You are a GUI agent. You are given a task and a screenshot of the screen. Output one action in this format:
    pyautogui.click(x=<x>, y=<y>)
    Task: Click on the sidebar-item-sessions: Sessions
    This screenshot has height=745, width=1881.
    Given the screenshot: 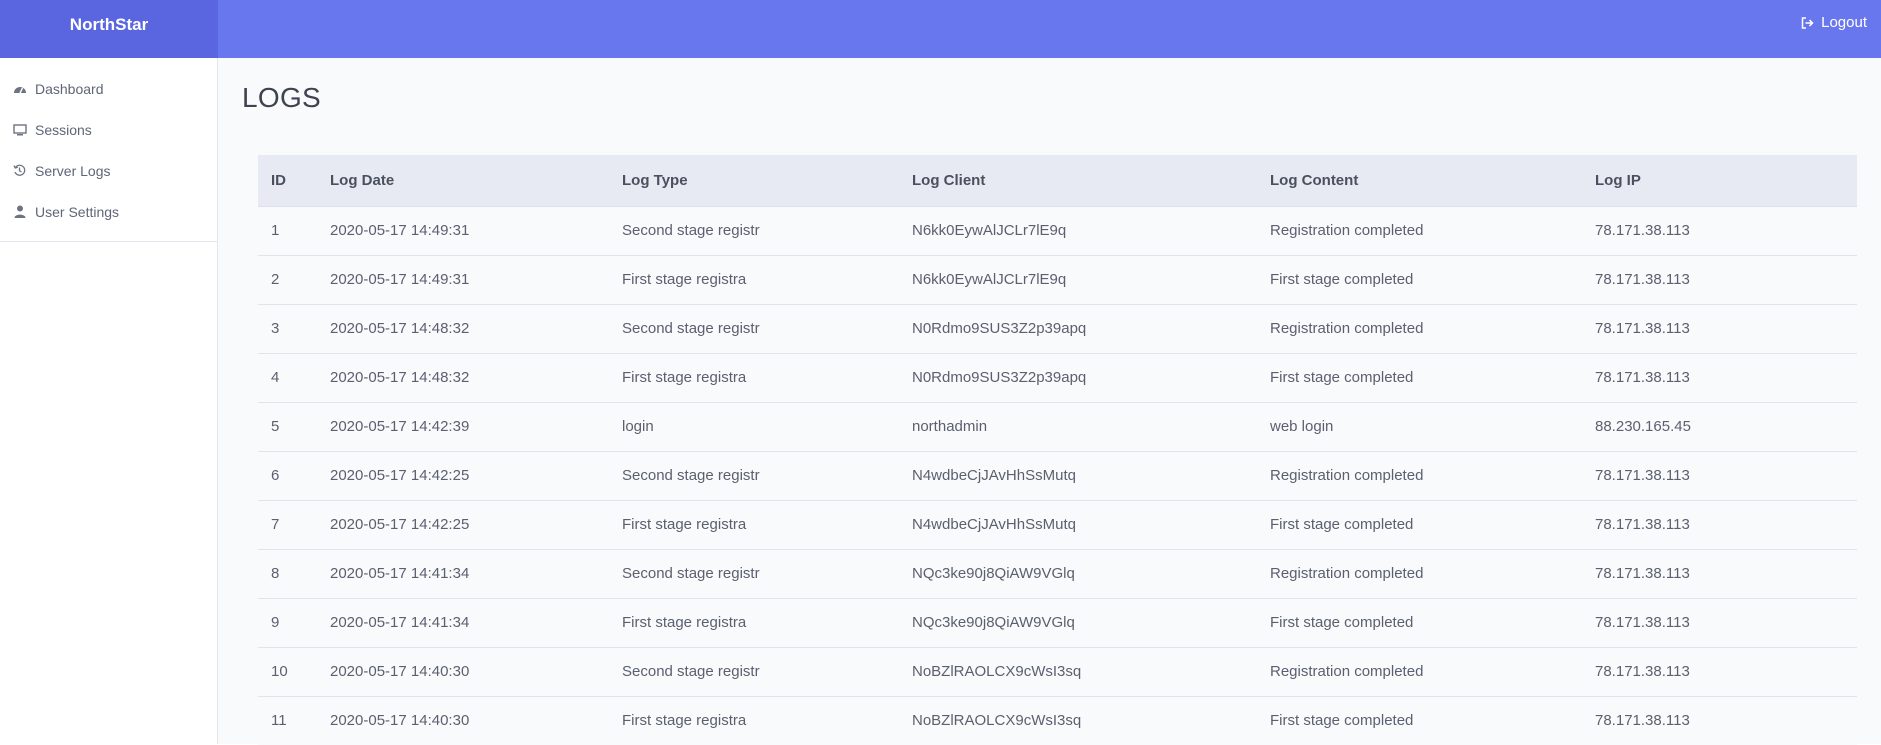 What is the action you would take?
    pyautogui.click(x=108, y=129)
    